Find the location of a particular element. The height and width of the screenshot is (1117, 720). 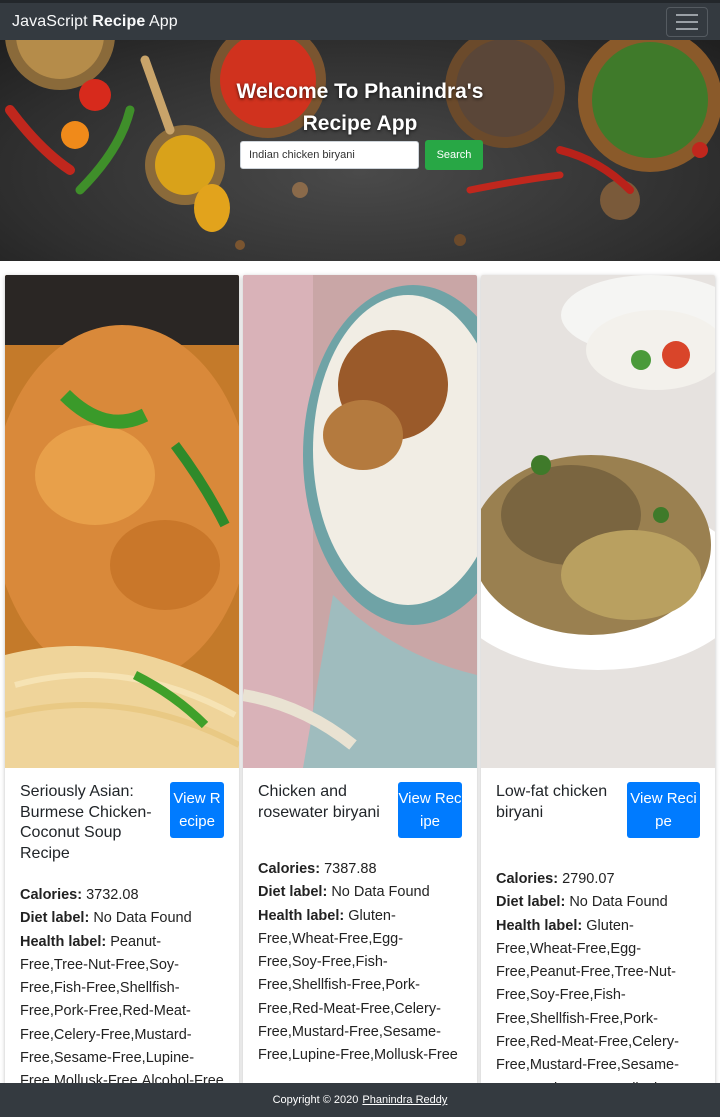

search-input is located at coordinates (329, 155).